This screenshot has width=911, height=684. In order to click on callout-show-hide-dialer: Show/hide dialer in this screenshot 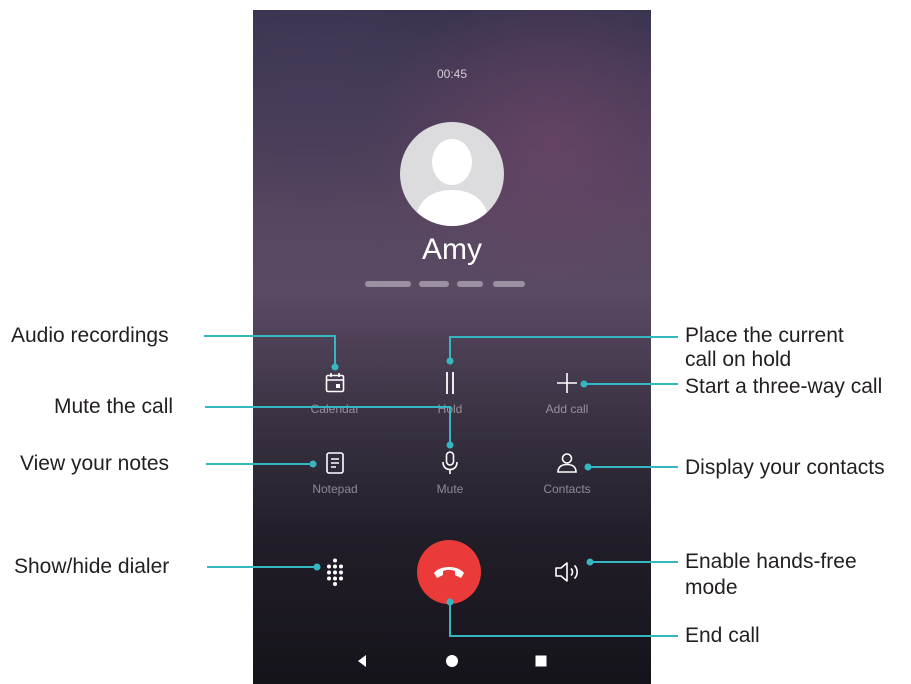, I will do `click(92, 566)`.